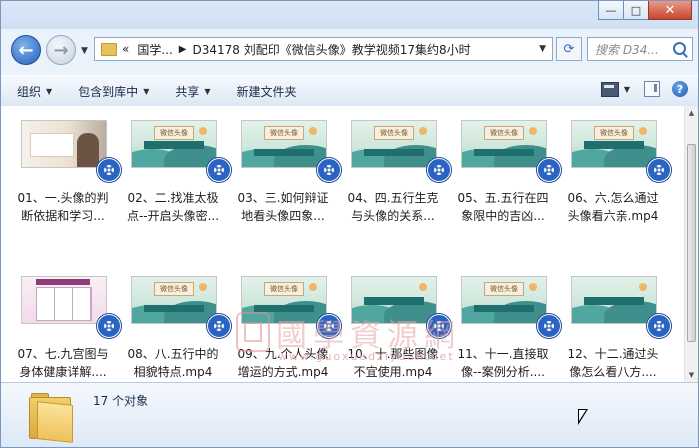 Image resolution: width=699 pixels, height=448 pixels. What do you see at coordinates (680, 89) in the screenshot?
I see `help-icon: ?` at bounding box center [680, 89].